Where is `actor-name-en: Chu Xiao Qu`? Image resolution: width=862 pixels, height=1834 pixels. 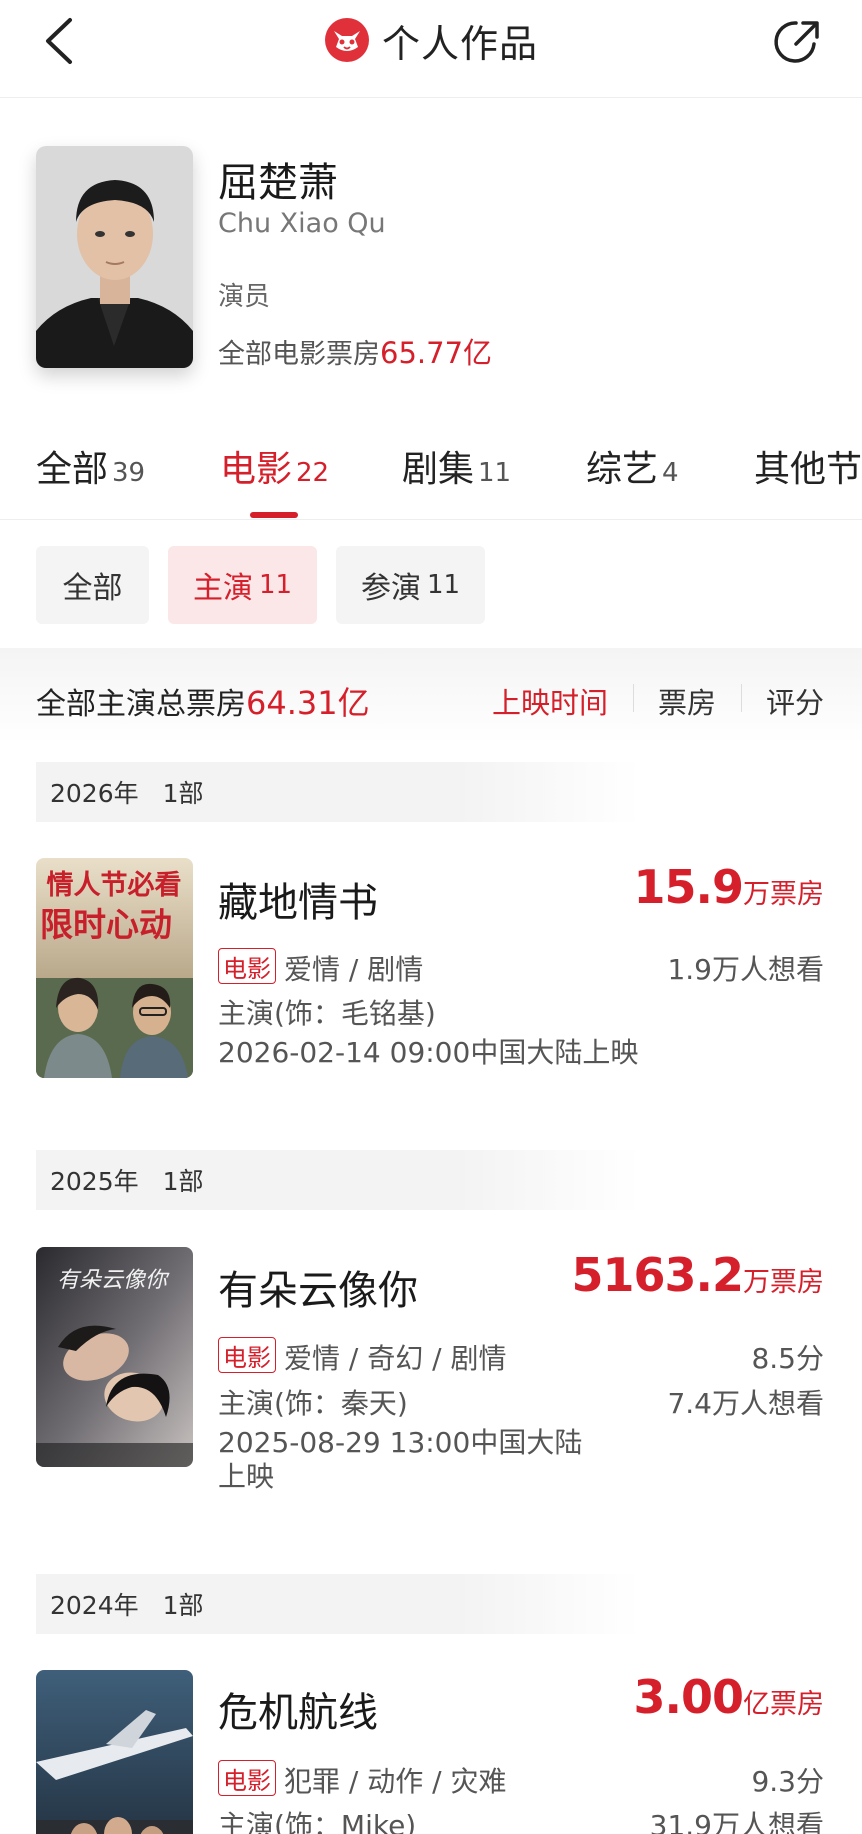
actor-name-en: Chu Xiao Qu is located at coordinates (302, 223).